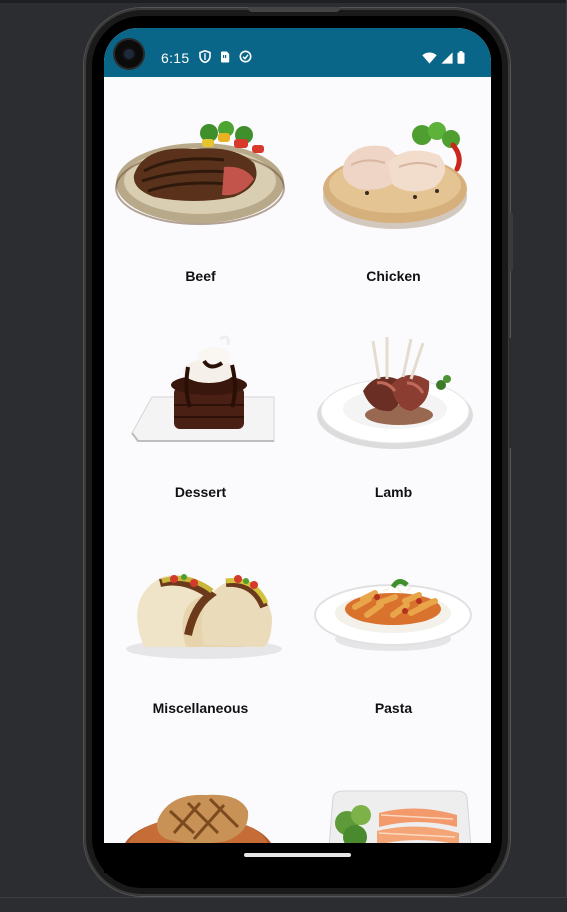  Describe the element at coordinates (400, 816) in the screenshot. I see `salmon-plate-image` at that location.